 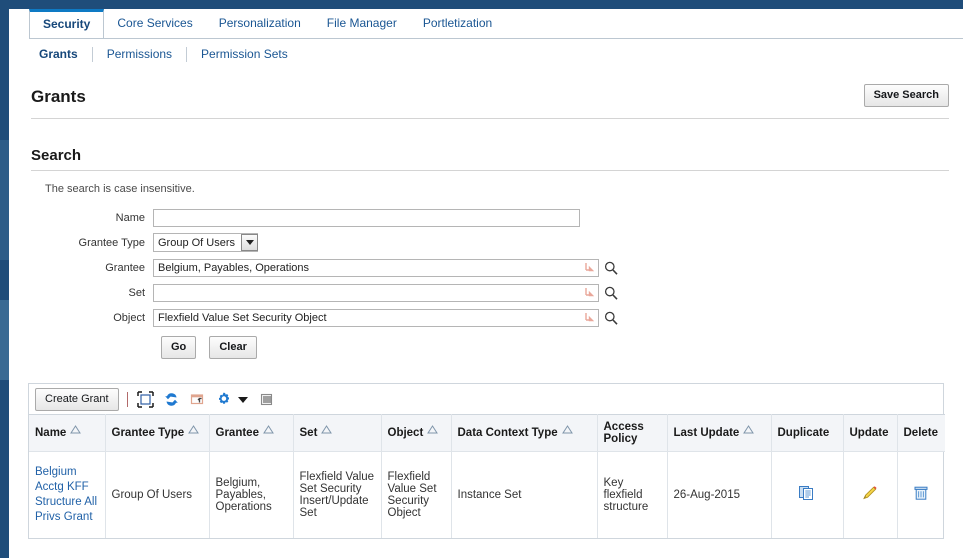 I want to click on column-header-grantee: Grantee, so click(x=251, y=433).